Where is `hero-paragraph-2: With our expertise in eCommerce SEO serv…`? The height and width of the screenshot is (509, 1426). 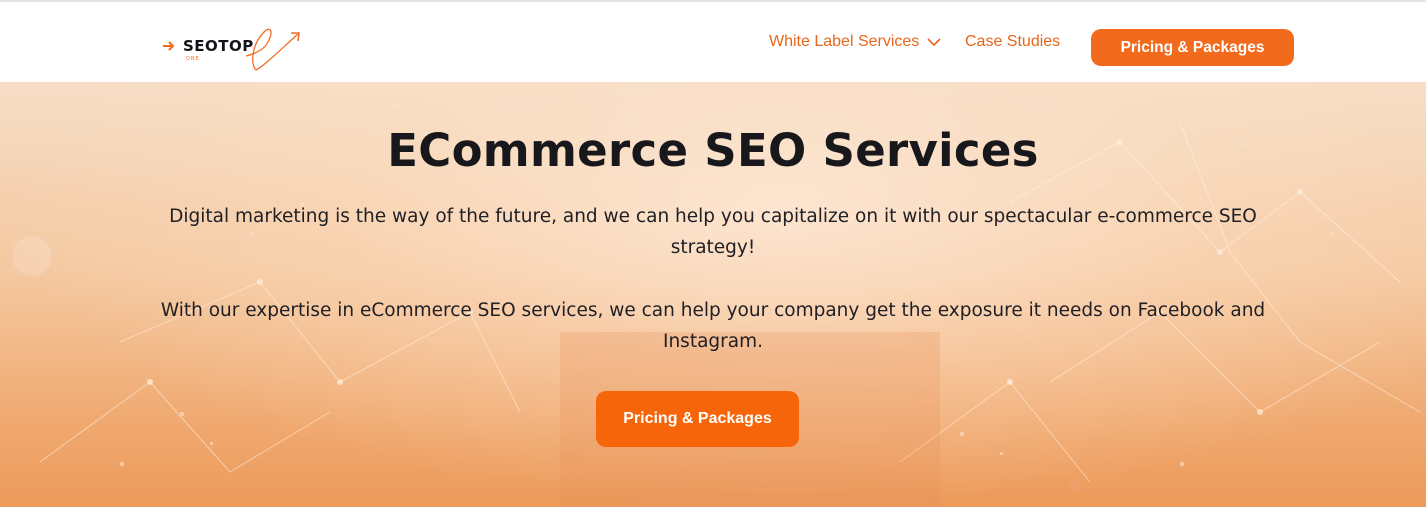 hero-paragraph-2: With our expertise in eCommerce SEO serv… is located at coordinates (713, 326).